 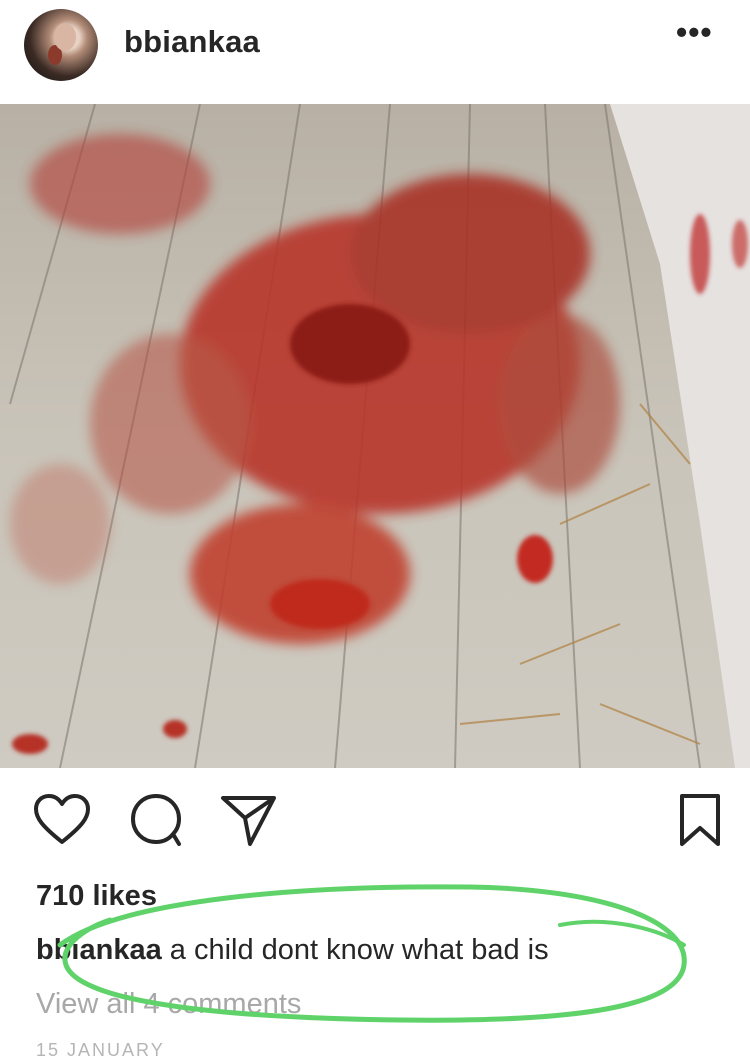 I want to click on bookmark-icon, so click(x=700, y=820).